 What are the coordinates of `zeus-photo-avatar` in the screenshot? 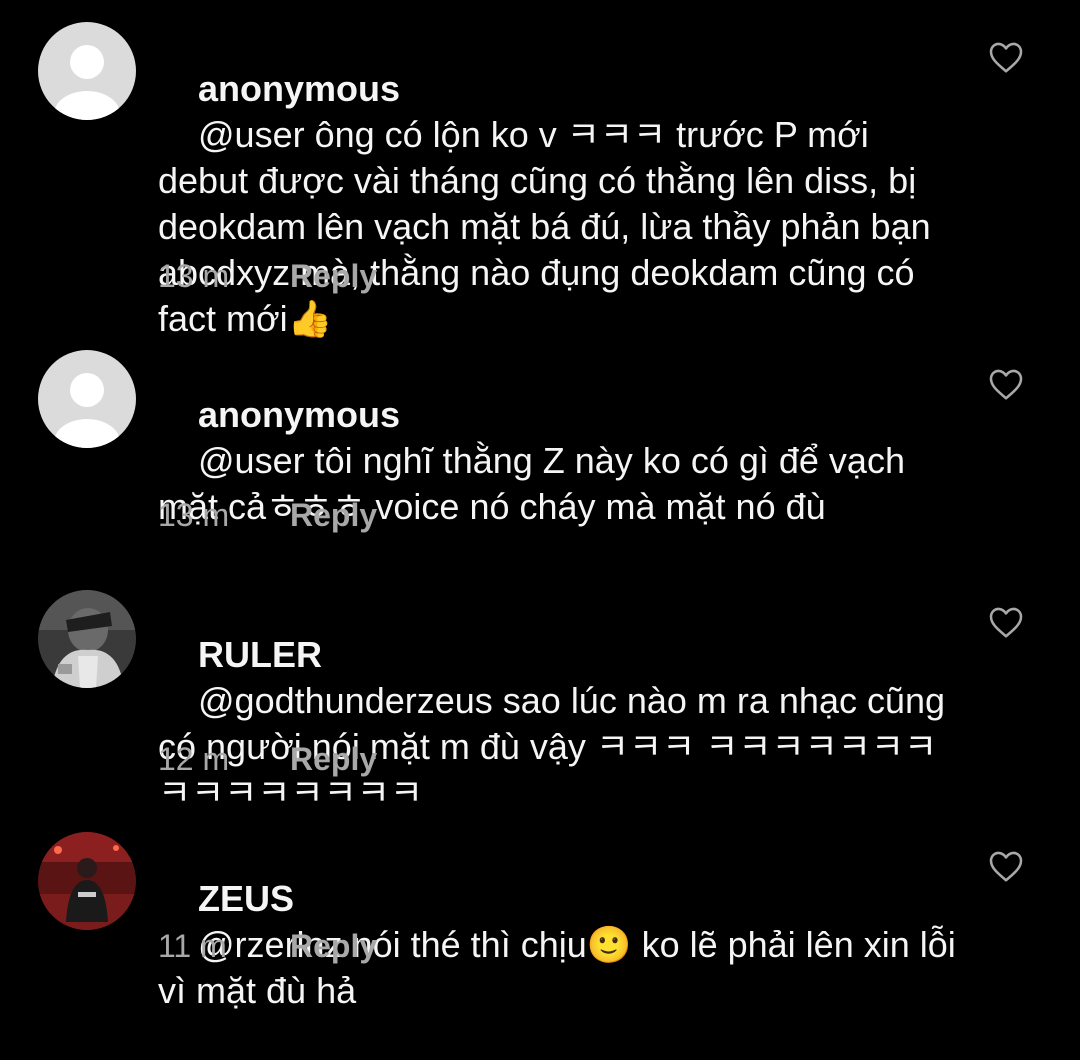 It's located at (87, 881).